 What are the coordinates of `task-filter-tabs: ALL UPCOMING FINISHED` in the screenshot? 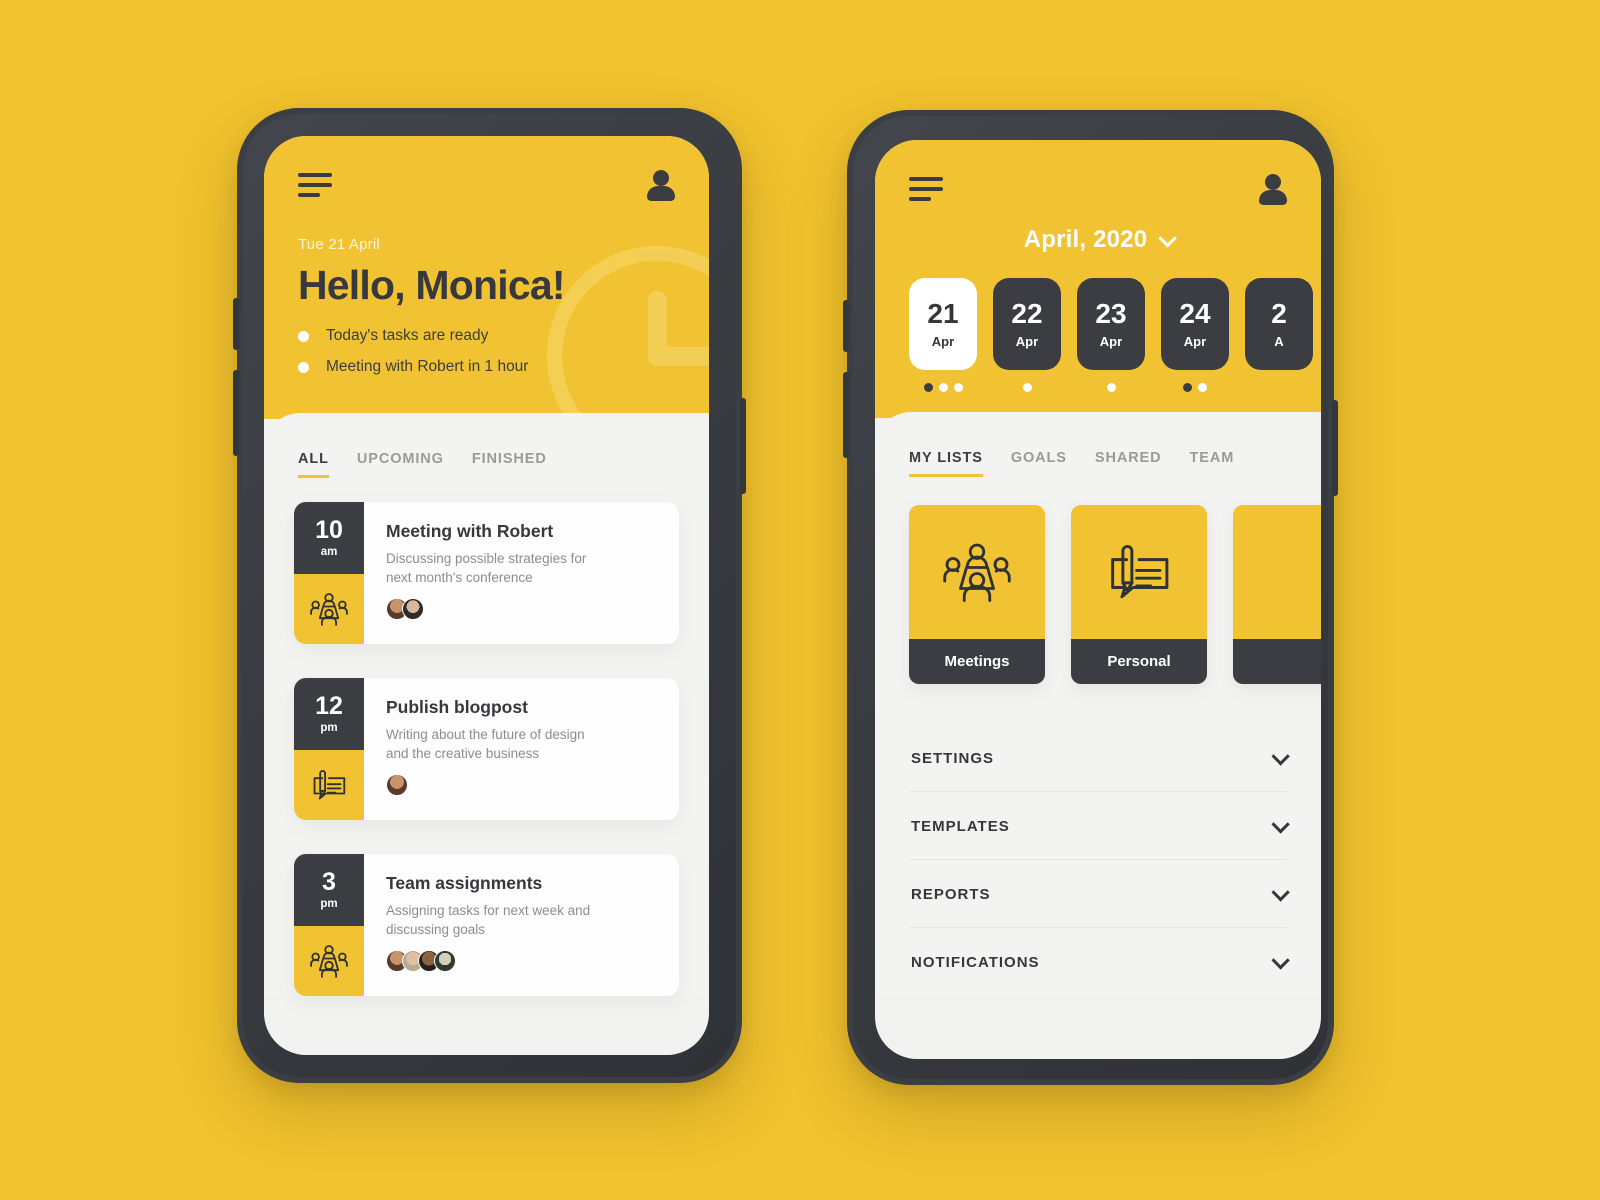 It's located at (486, 445).